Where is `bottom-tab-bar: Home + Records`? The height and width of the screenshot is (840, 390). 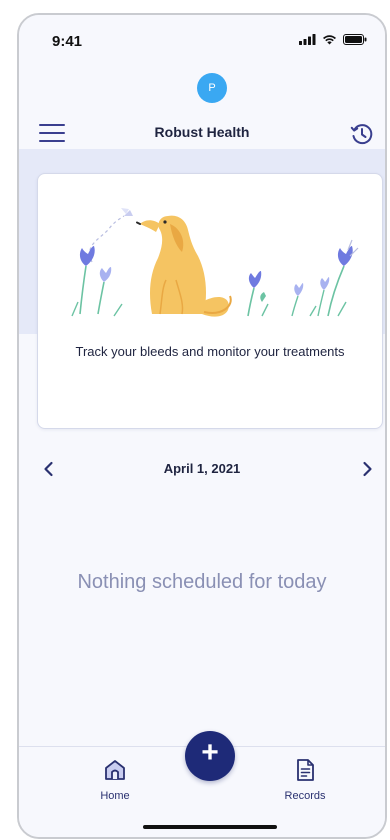
bottom-tab-bar: Home + Records is located at coordinates (202, 784).